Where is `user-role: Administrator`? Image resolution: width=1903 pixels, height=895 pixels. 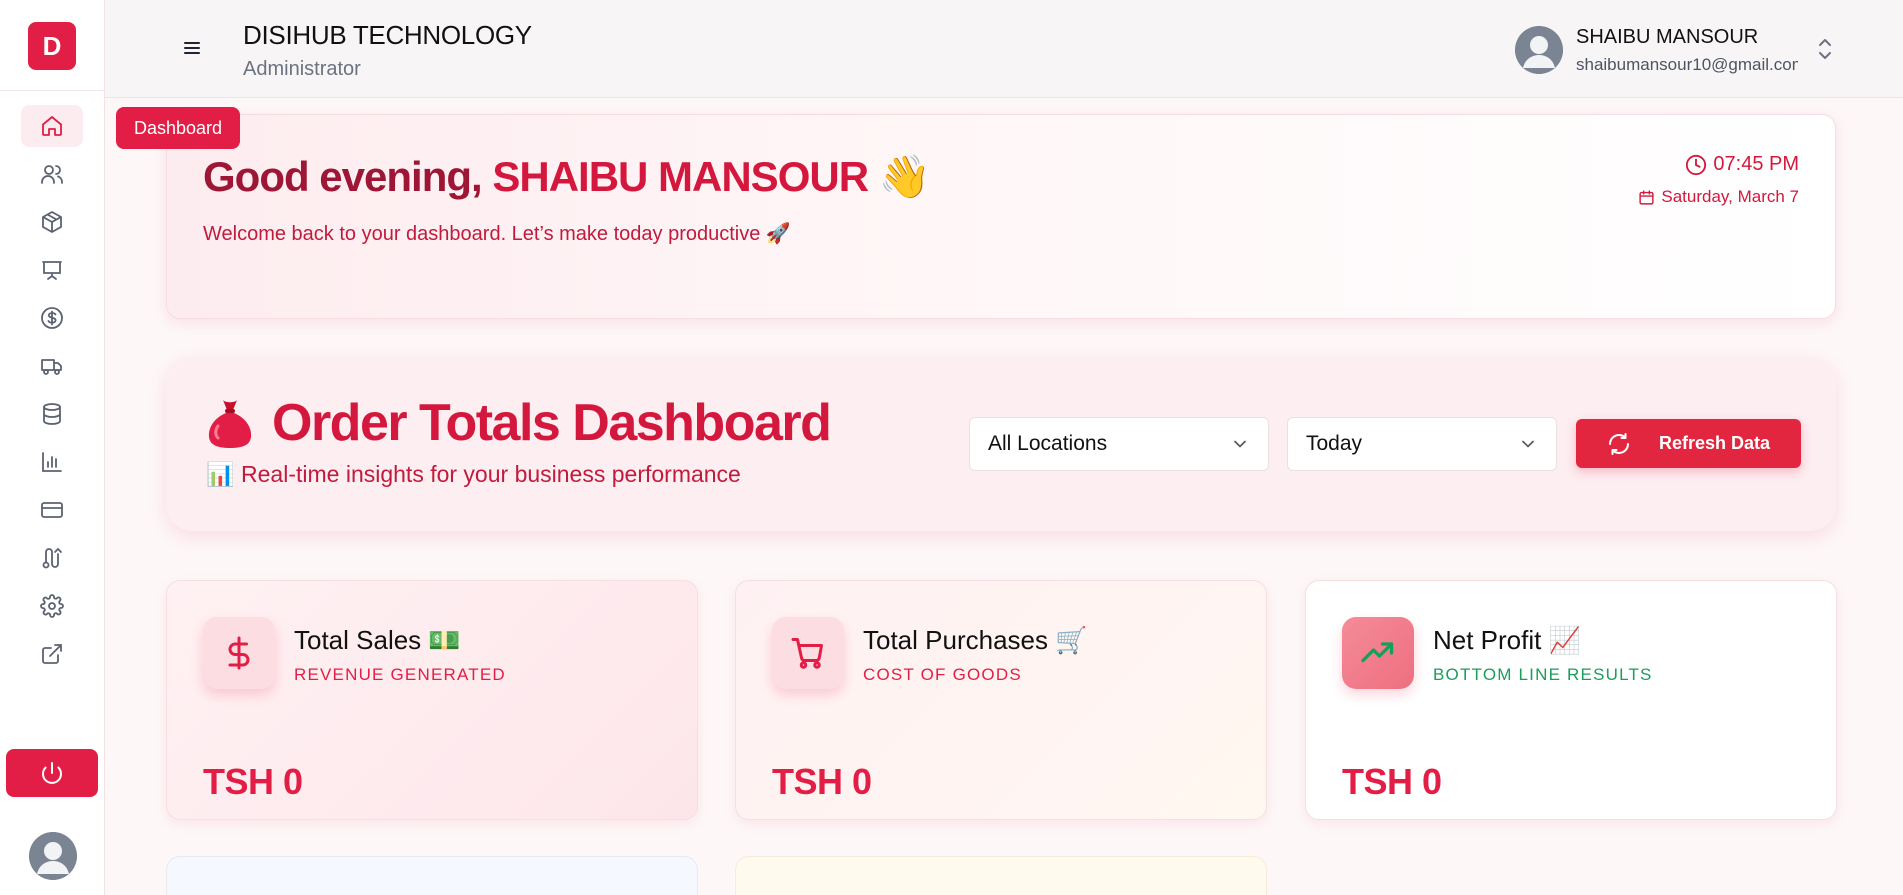 user-role: Administrator is located at coordinates (302, 69).